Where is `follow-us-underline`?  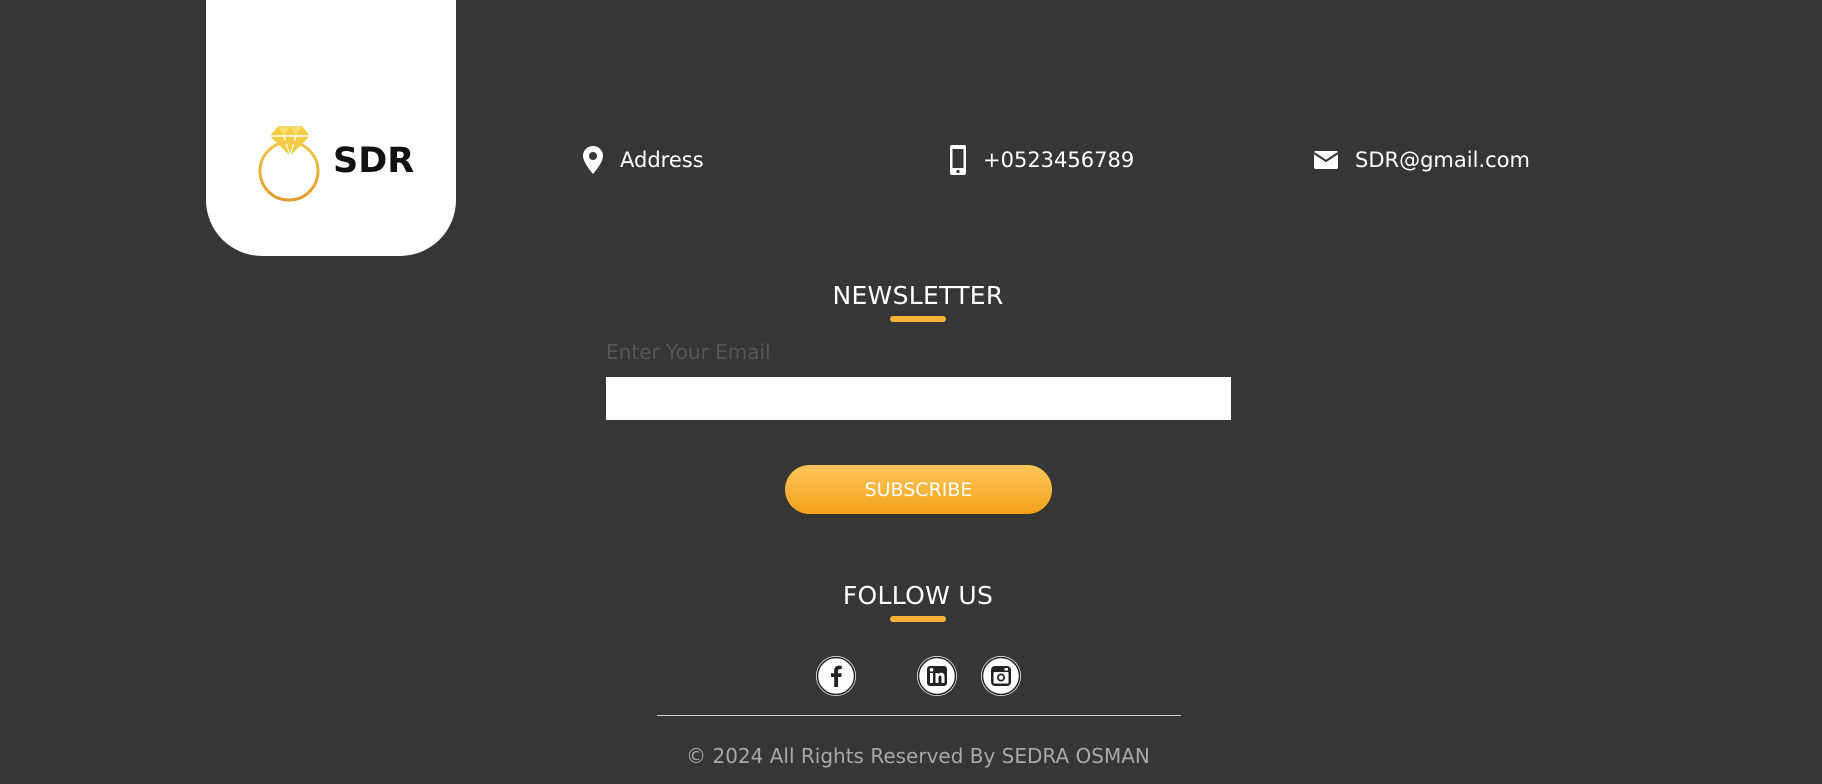 follow-us-underline is located at coordinates (918, 619).